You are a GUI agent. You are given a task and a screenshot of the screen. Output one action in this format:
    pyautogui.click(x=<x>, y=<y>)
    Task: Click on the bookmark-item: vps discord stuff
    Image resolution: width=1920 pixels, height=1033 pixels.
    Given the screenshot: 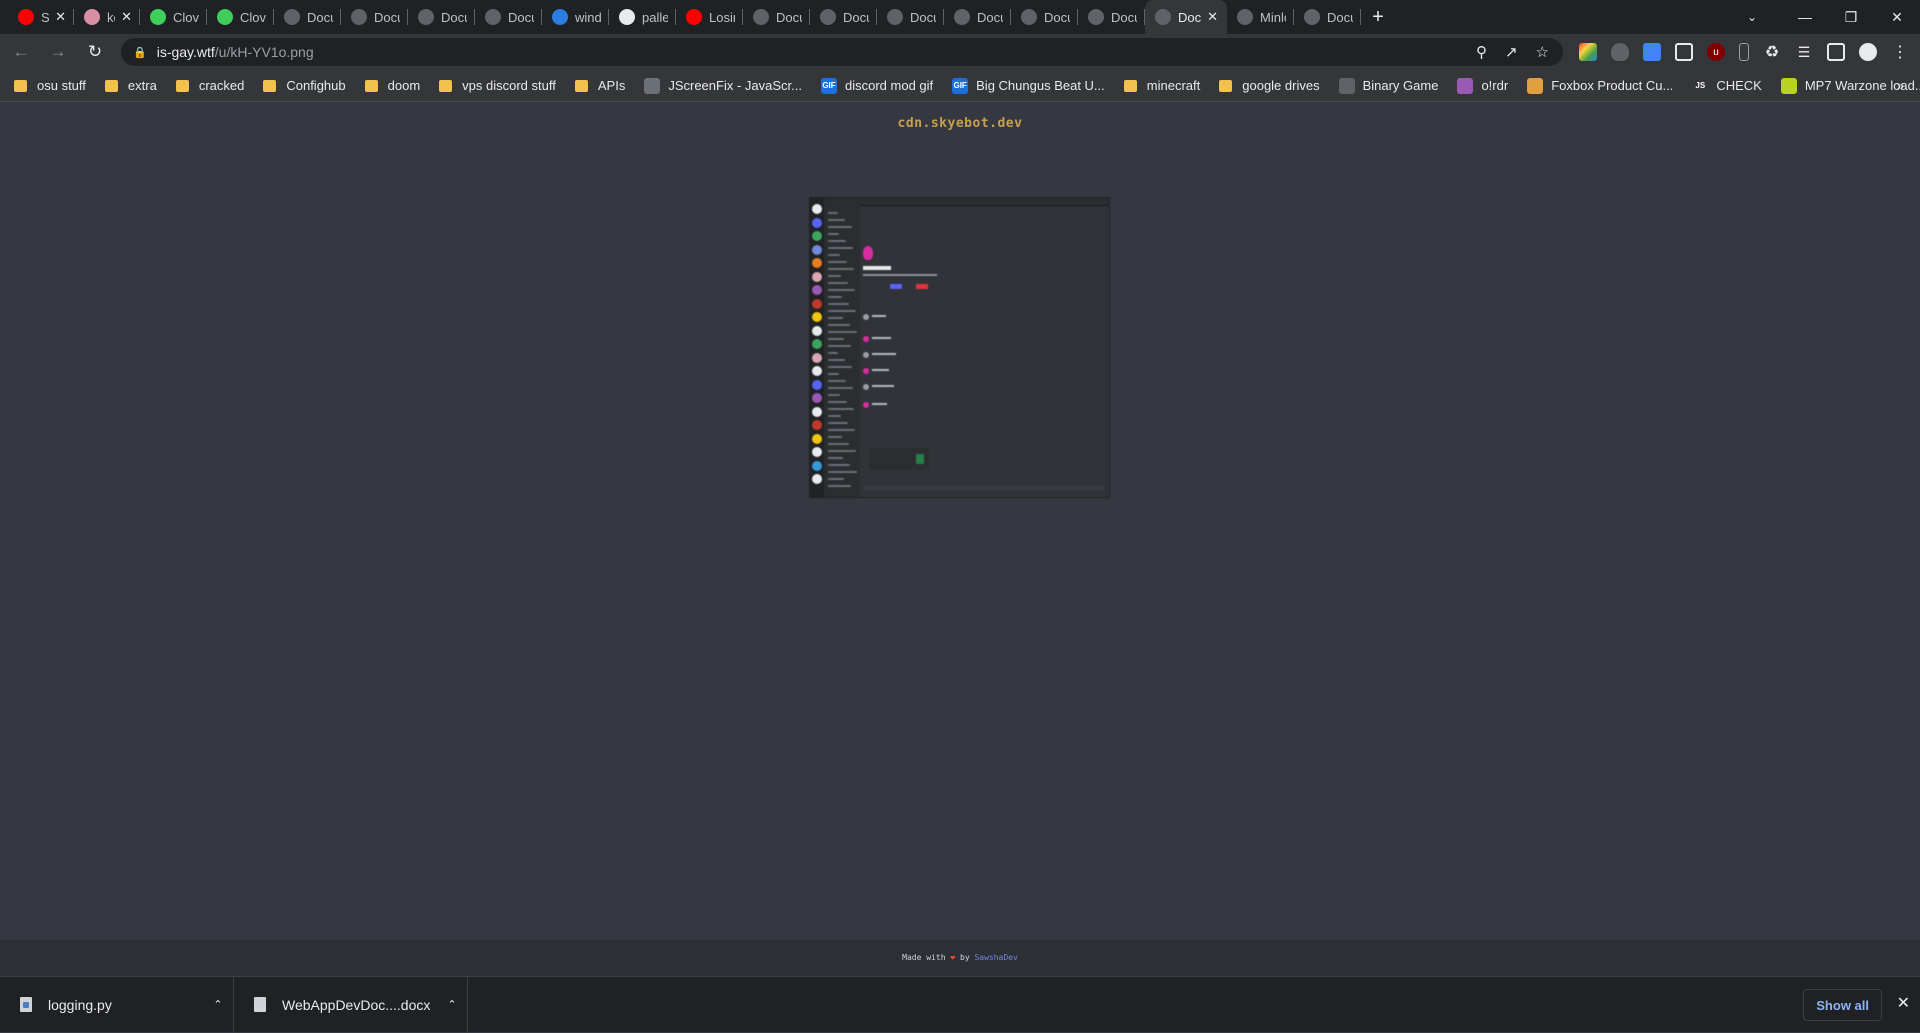 What is the action you would take?
    pyautogui.click(x=497, y=85)
    